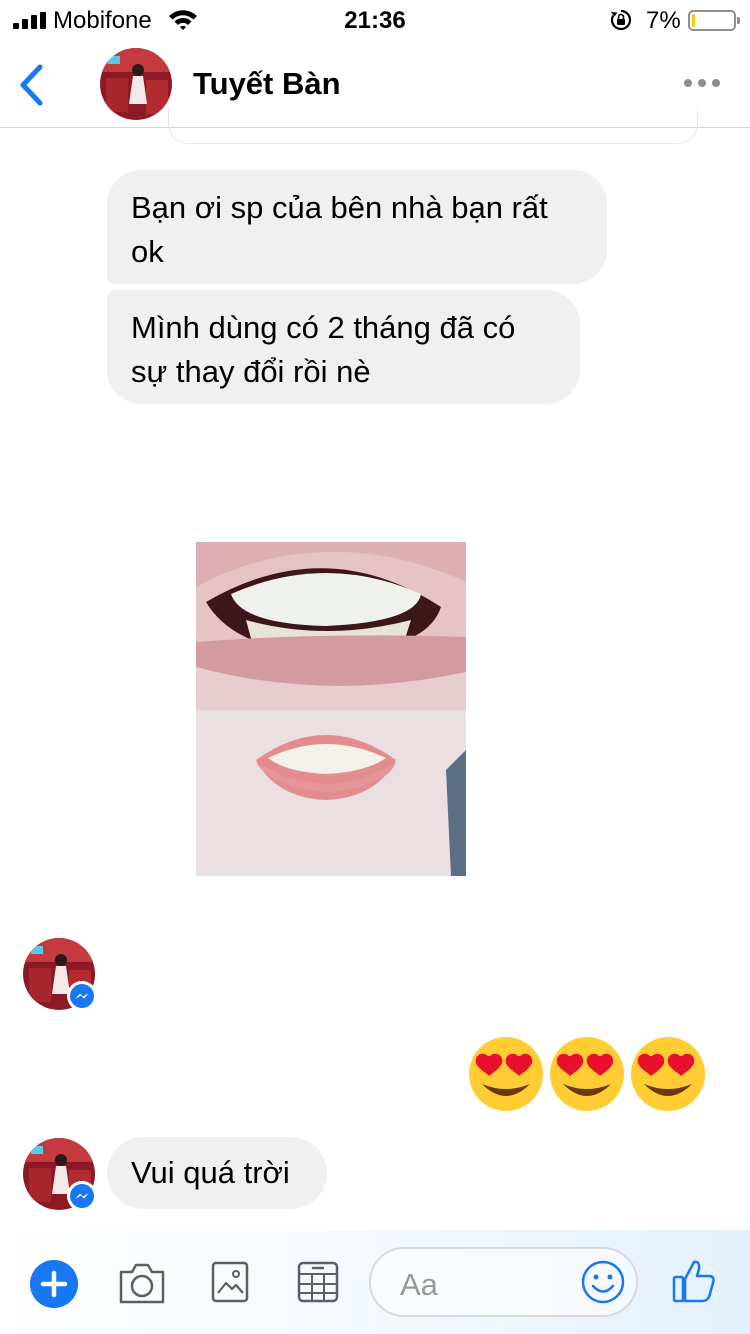 Image resolution: width=750 pixels, height=1334 pixels. What do you see at coordinates (663, 20) in the screenshot?
I see `battery-percent: 7%` at bounding box center [663, 20].